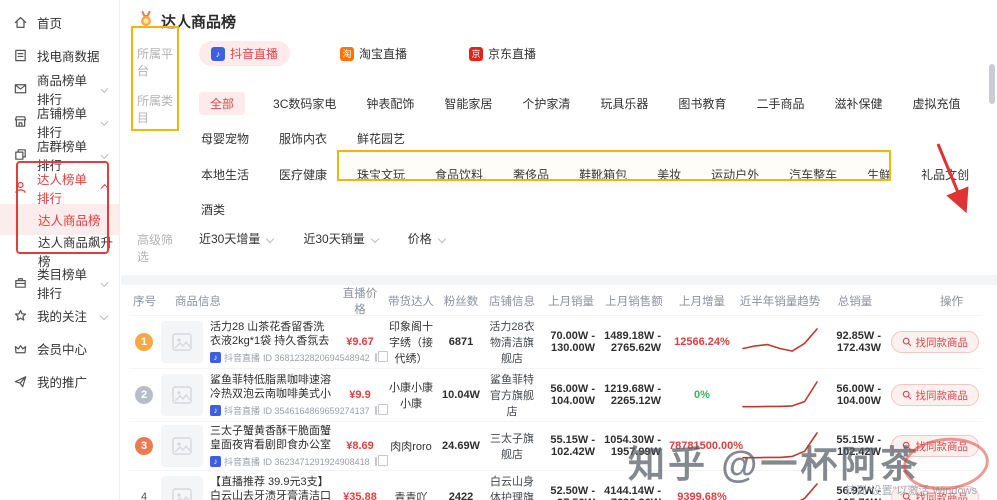  What do you see at coordinates (225, 138) in the screenshot?
I see `category-item: 母婴宠物` at bounding box center [225, 138].